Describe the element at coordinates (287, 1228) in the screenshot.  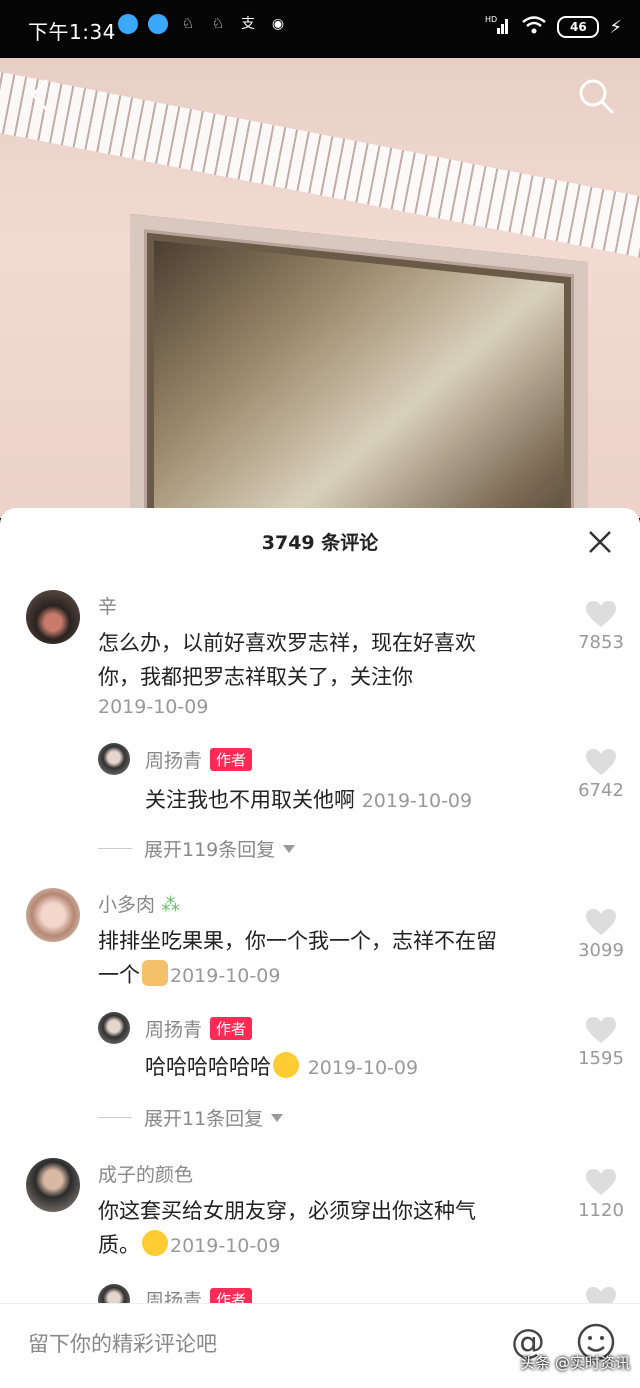
I see `comment-text: 你这套买给女朋友穿，必须穿出你这种气 质。 2019-10-09` at that location.